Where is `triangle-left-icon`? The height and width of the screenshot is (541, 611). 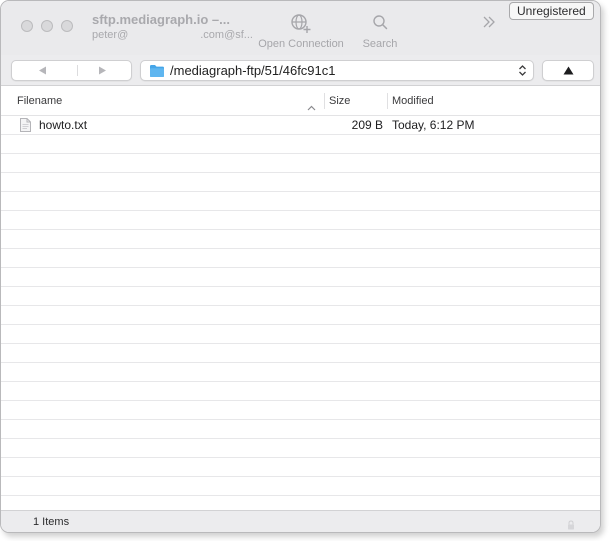
triangle-left-icon is located at coordinates (42, 70).